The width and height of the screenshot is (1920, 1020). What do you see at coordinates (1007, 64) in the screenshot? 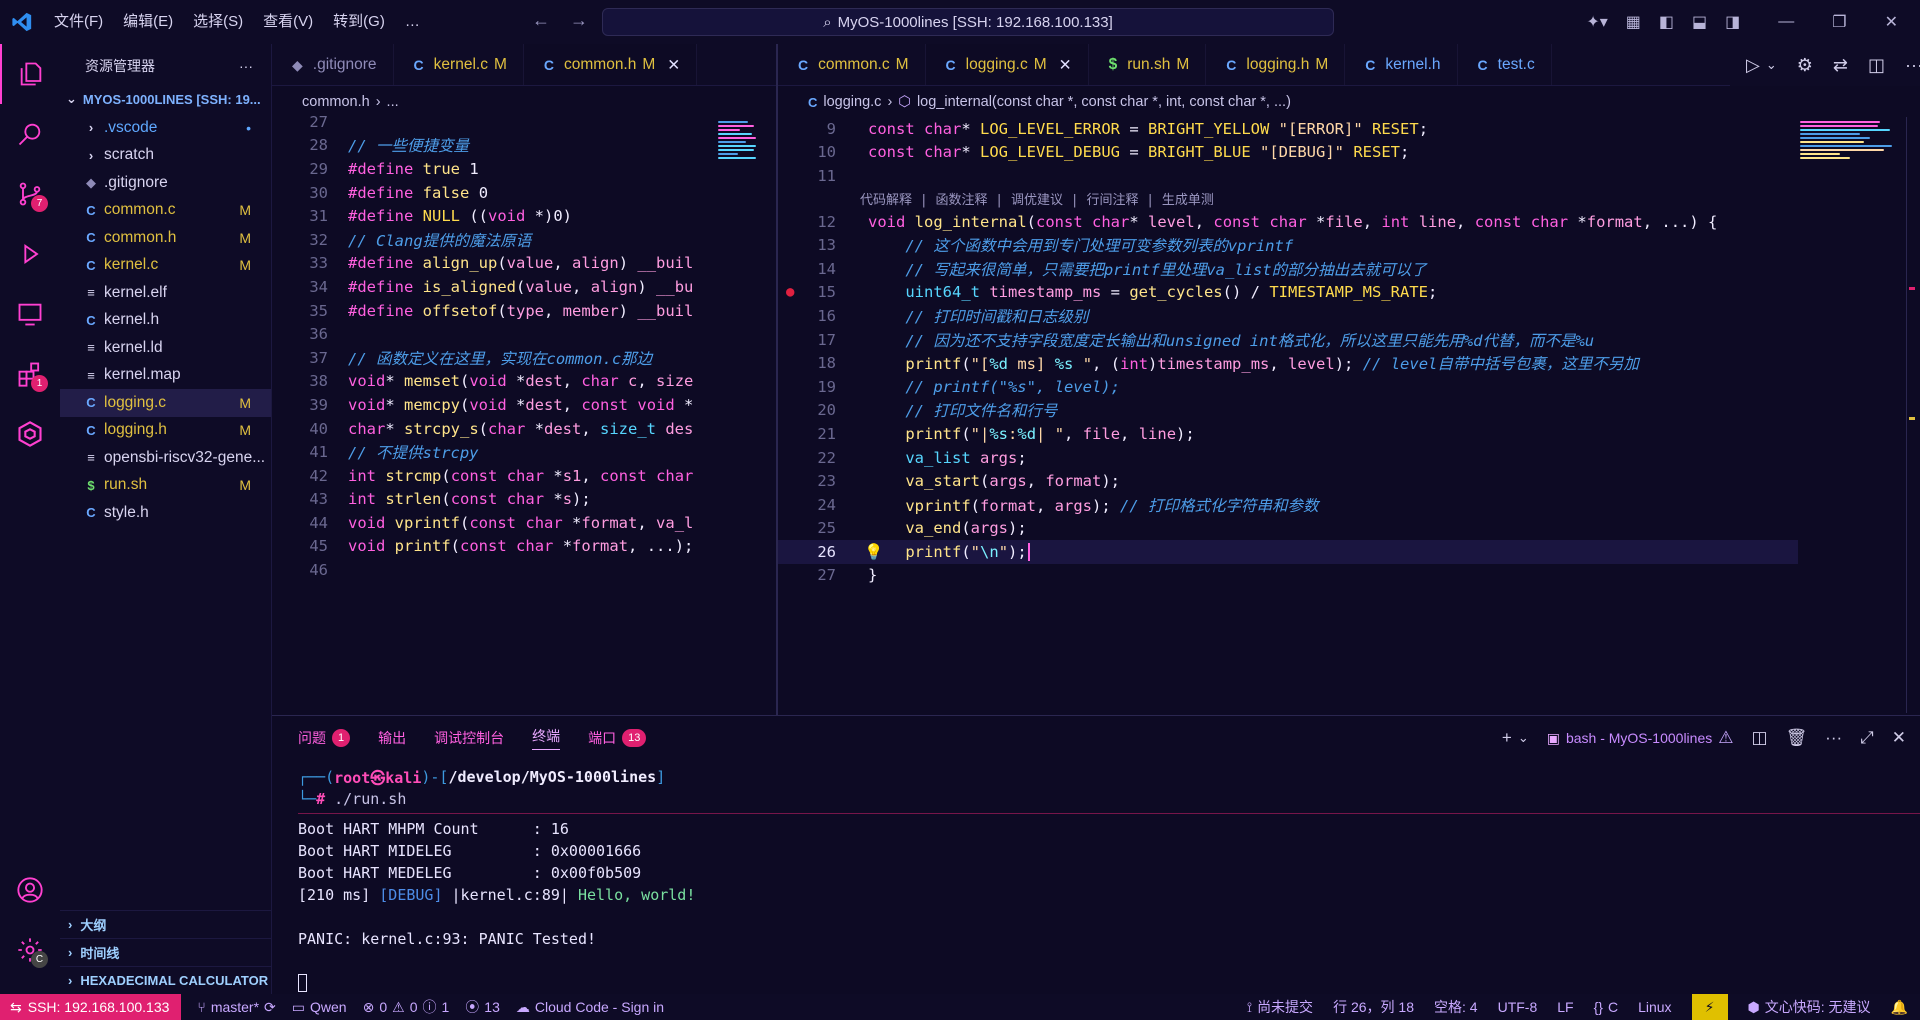
I see `editor-tab: Clogging.c M ✕` at bounding box center [1007, 64].